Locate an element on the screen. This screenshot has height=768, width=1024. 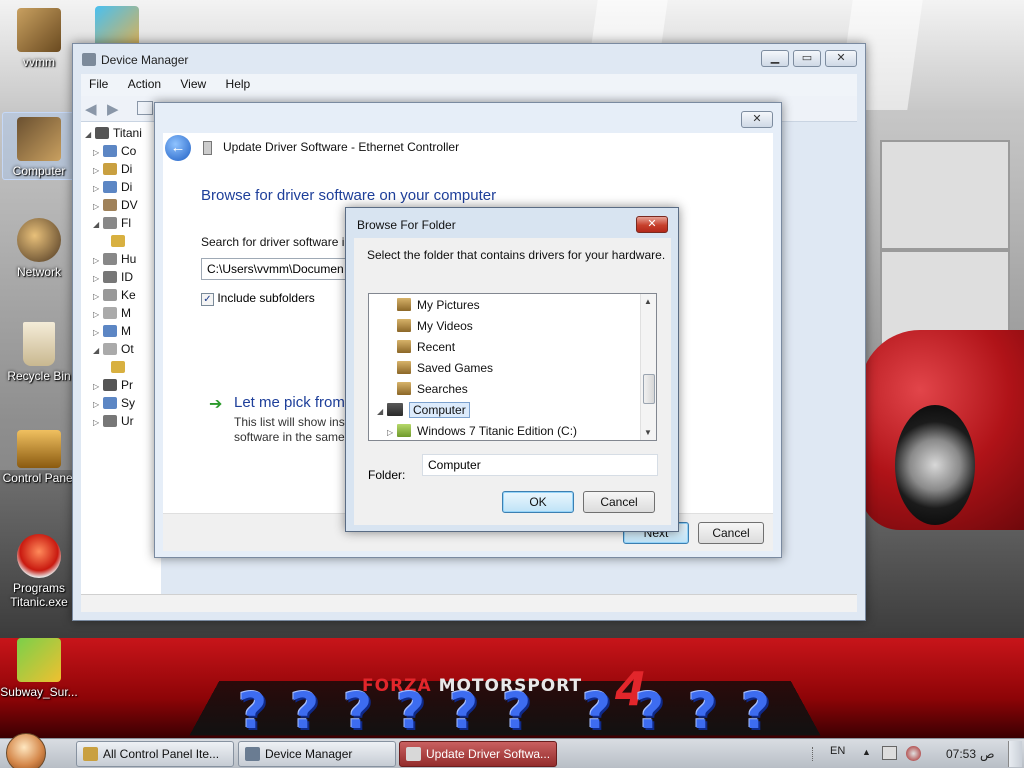
computer-icon is located at coordinates (39, 139).